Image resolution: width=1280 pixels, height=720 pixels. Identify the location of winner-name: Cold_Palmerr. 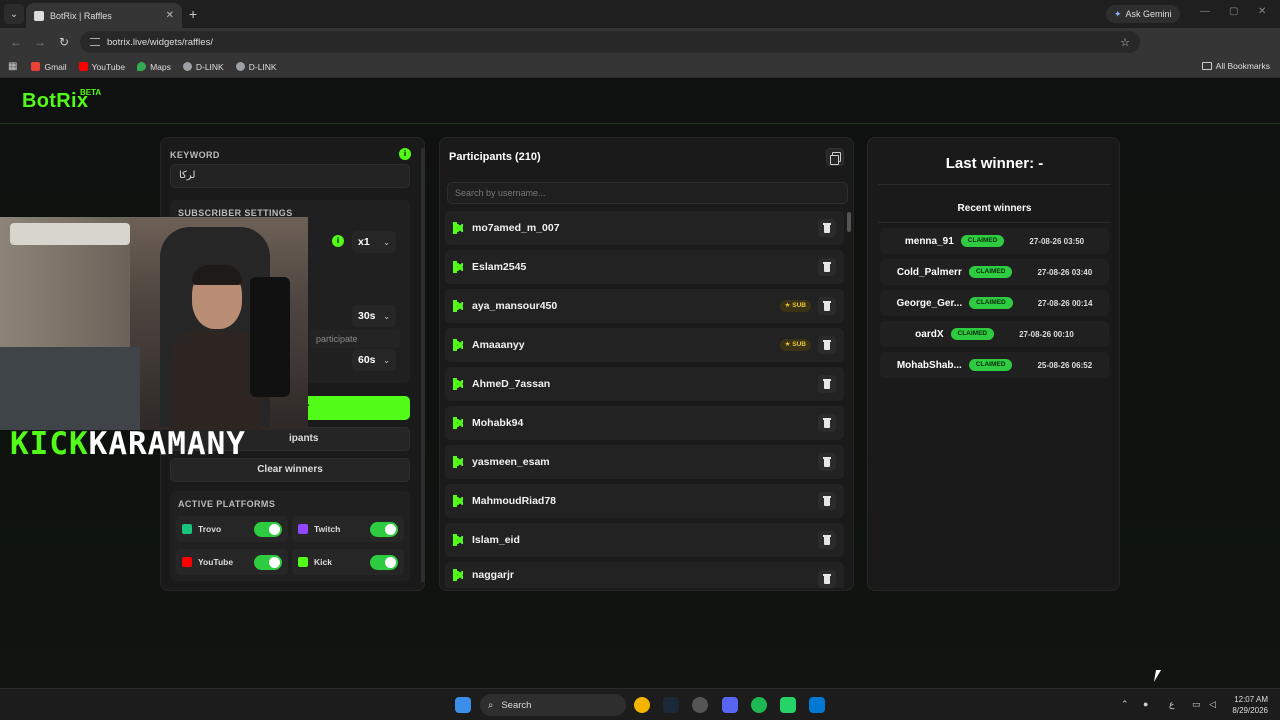
(929, 272).